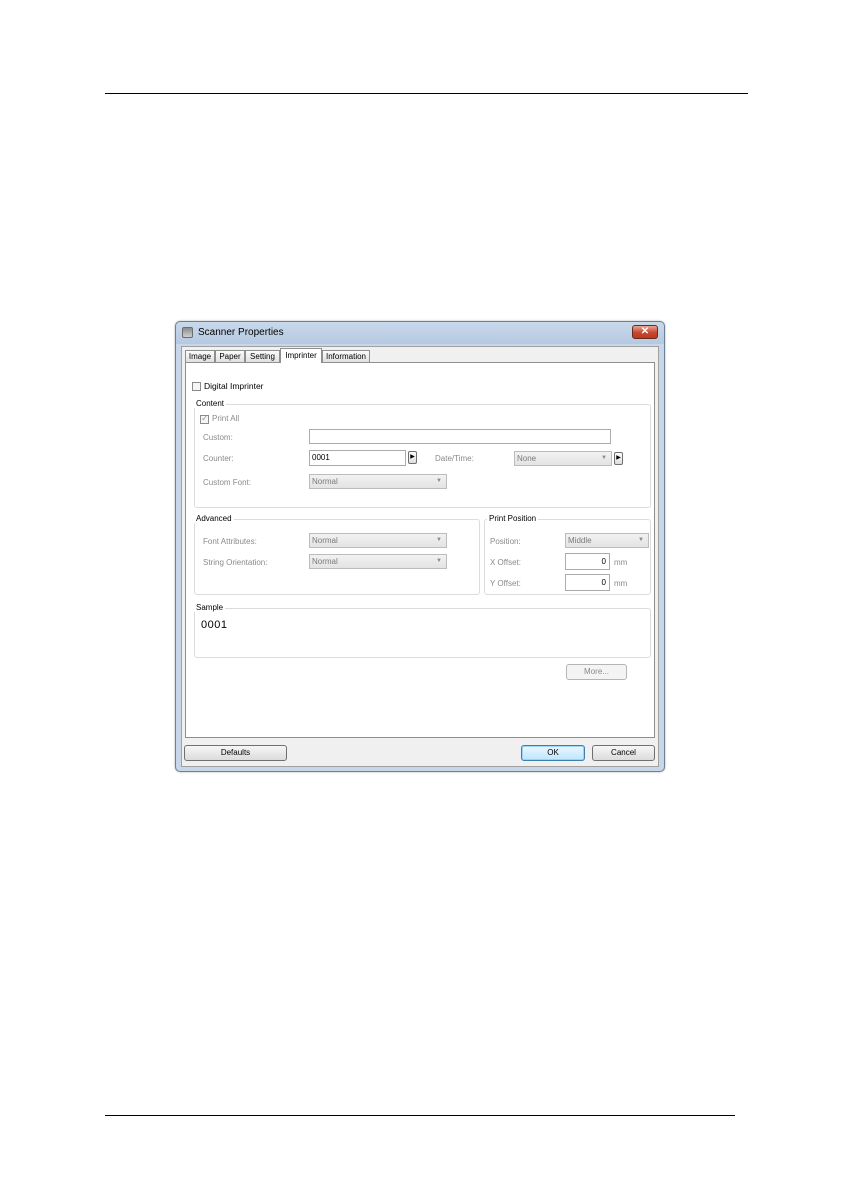 The image size is (841, 1191). What do you see at coordinates (378, 561) in the screenshot?
I see `string-orientation-select: Normal ▼` at bounding box center [378, 561].